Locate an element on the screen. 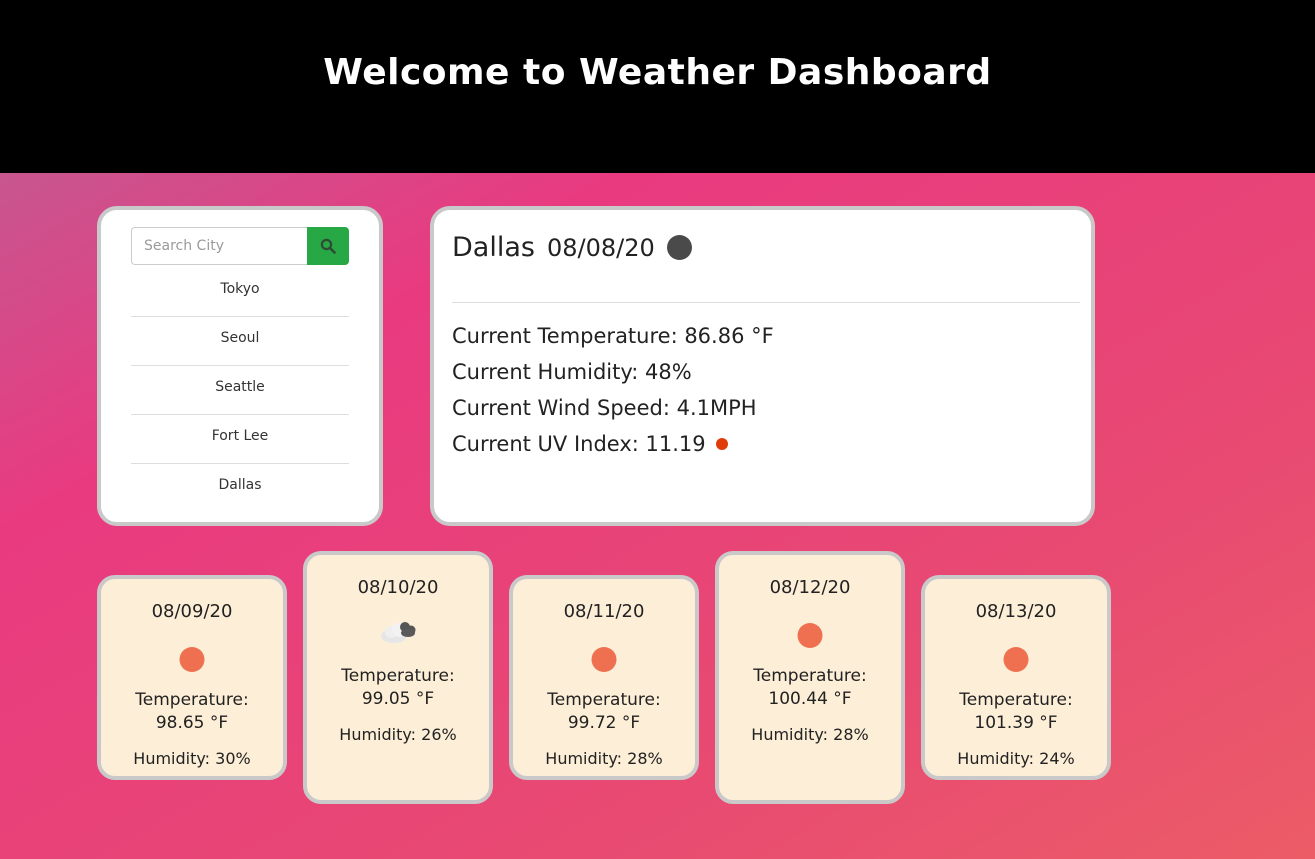  page-title: Welcome to Weather Dashboard is located at coordinates (657, 72).